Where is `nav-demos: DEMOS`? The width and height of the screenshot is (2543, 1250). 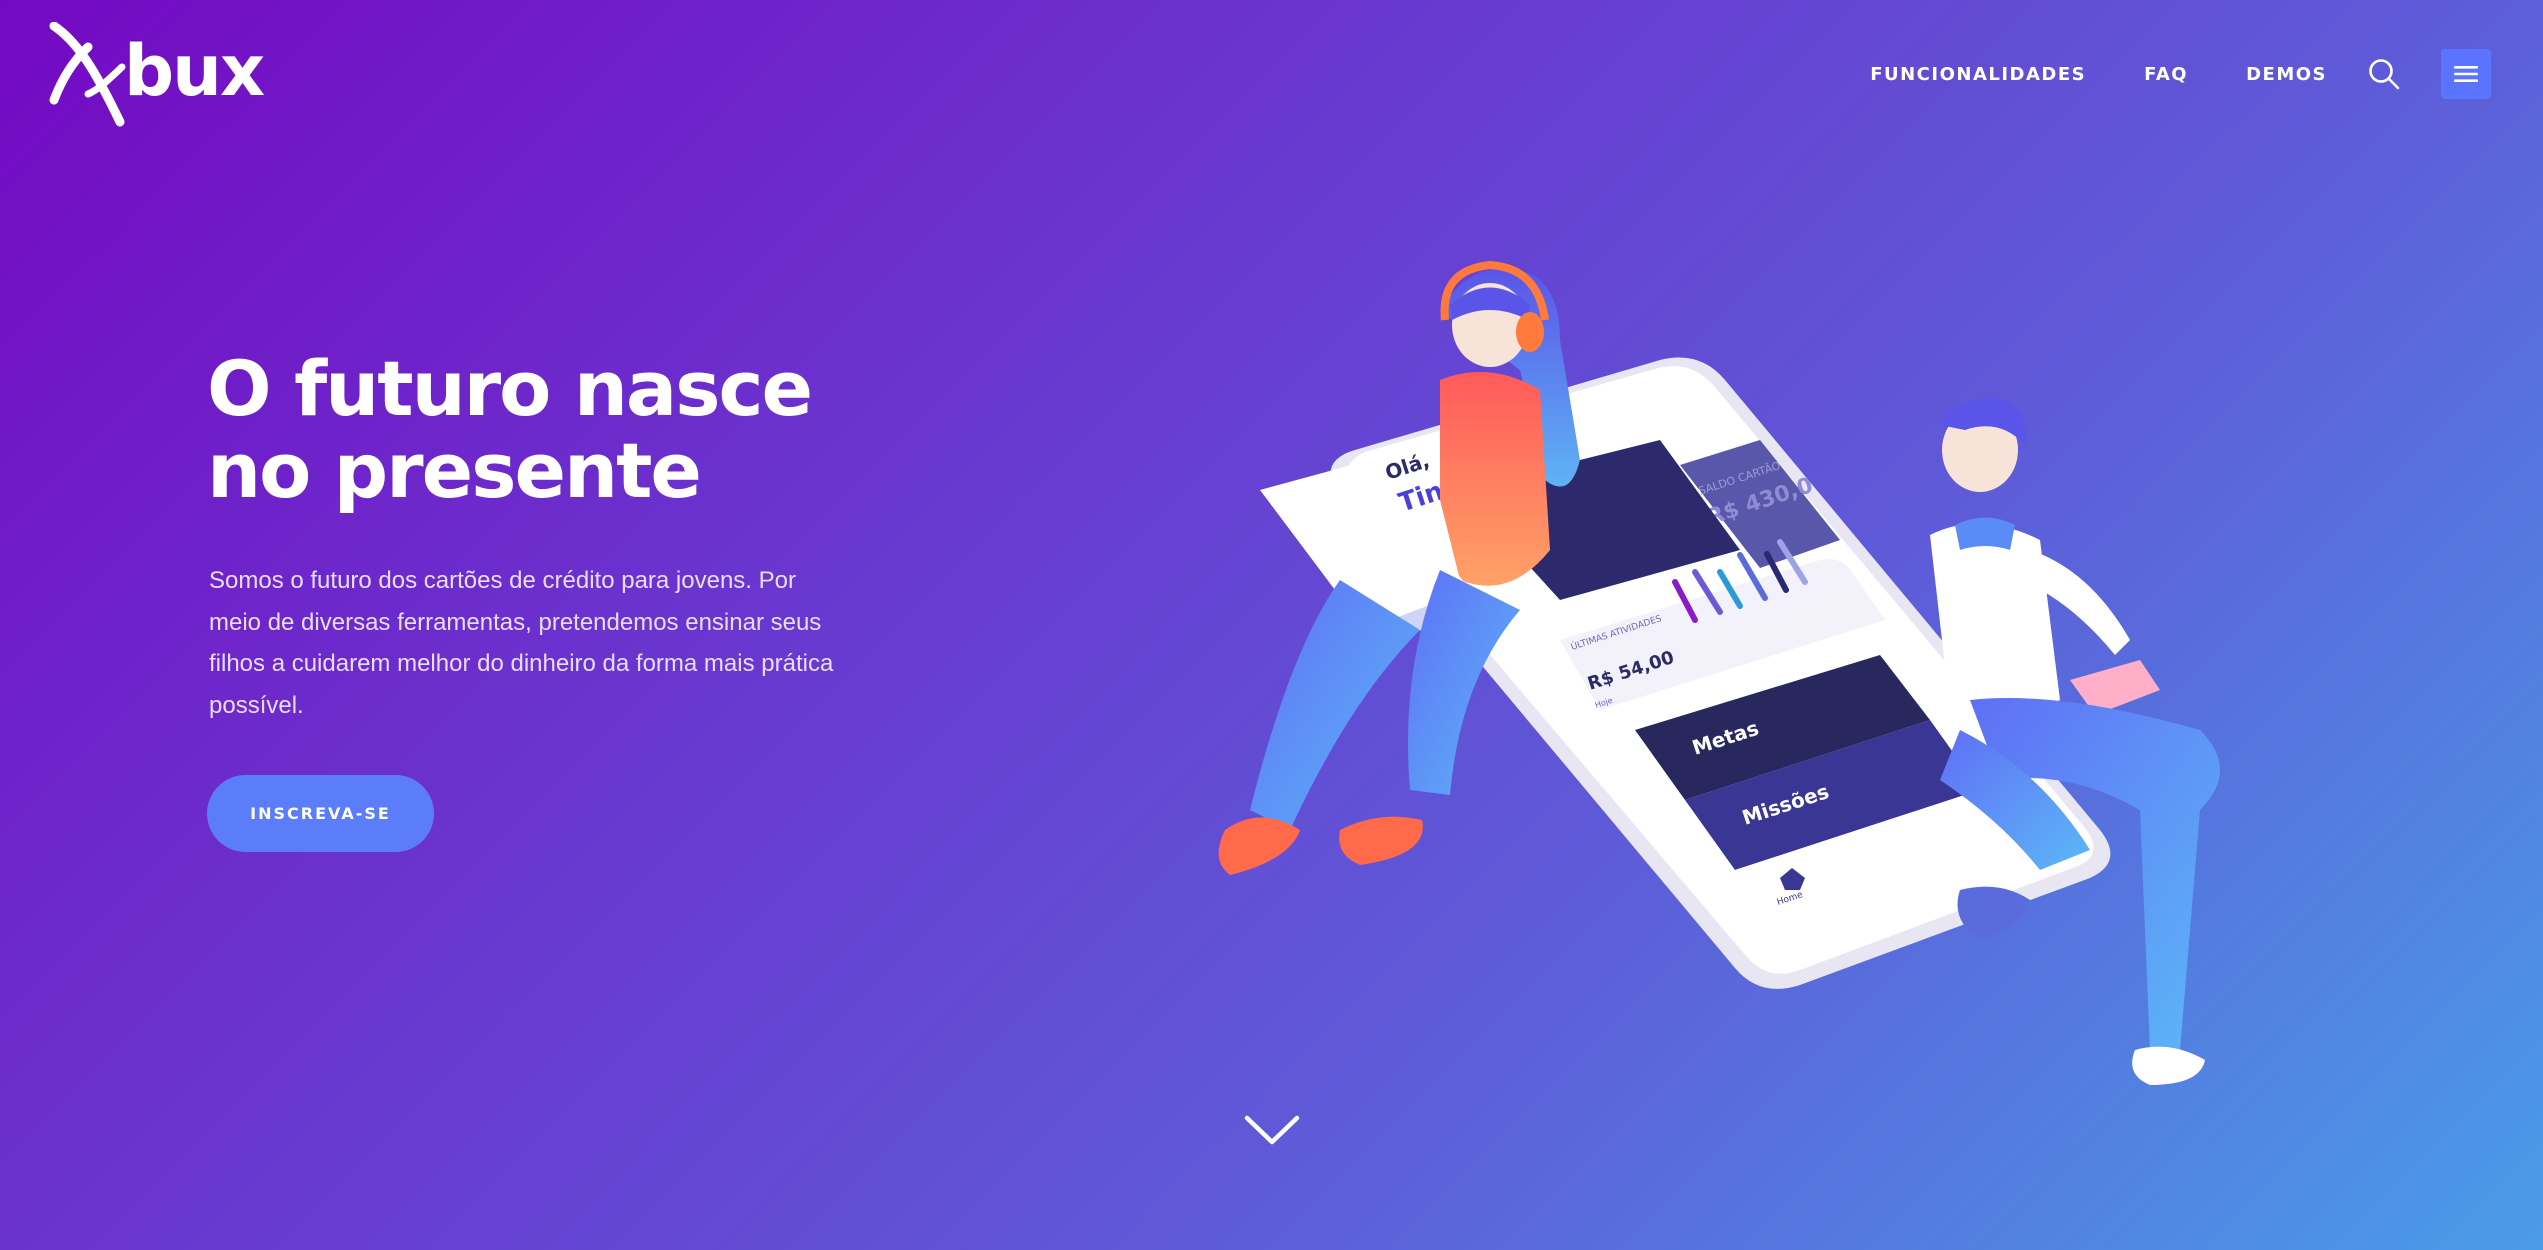 nav-demos: DEMOS is located at coordinates (2286, 74).